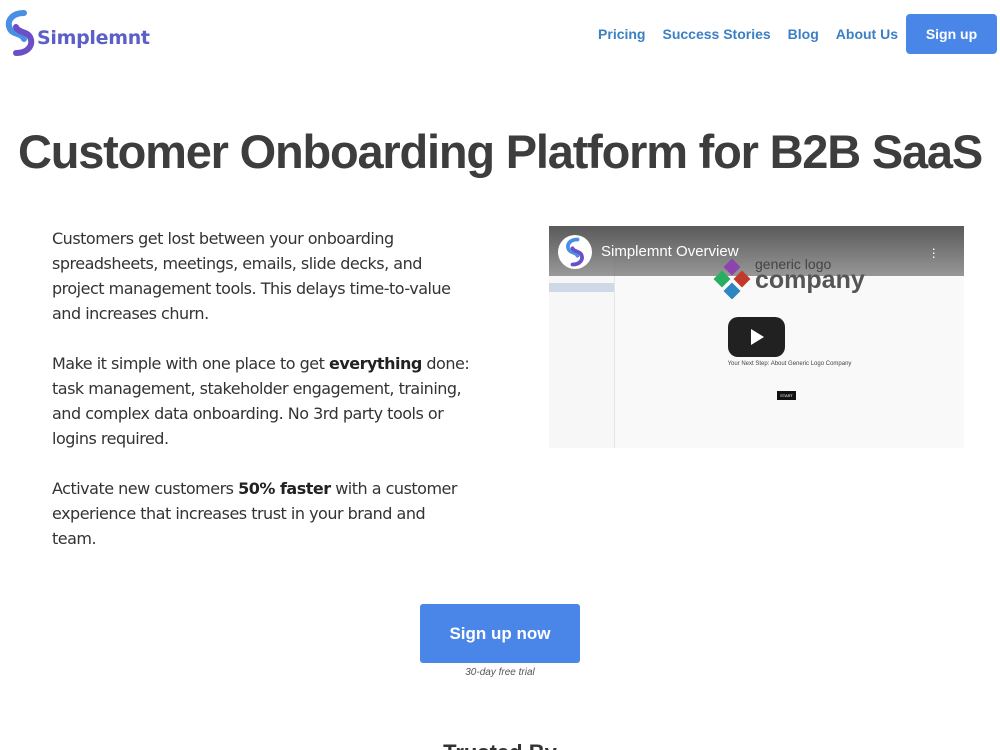  What do you see at coordinates (621, 34) in the screenshot?
I see `nav-pricing: Pricing` at bounding box center [621, 34].